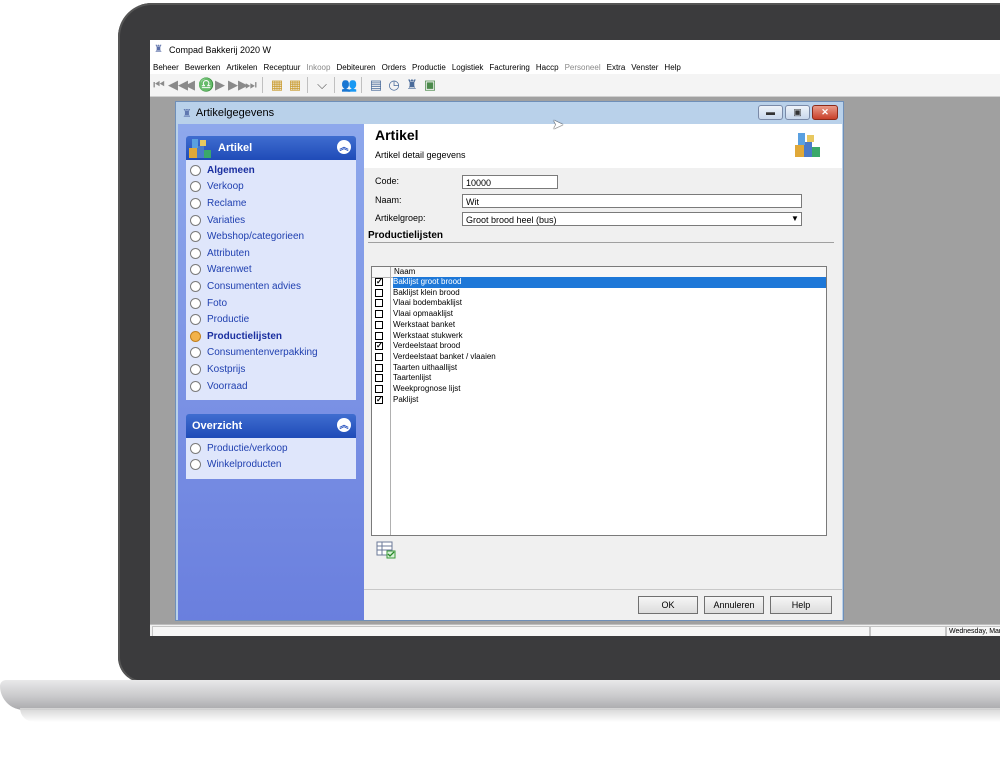 The width and height of the screenshot is (1000, 773). I want to click on sidebar-item-label: Consumentenverpakking, so click(262, 353).